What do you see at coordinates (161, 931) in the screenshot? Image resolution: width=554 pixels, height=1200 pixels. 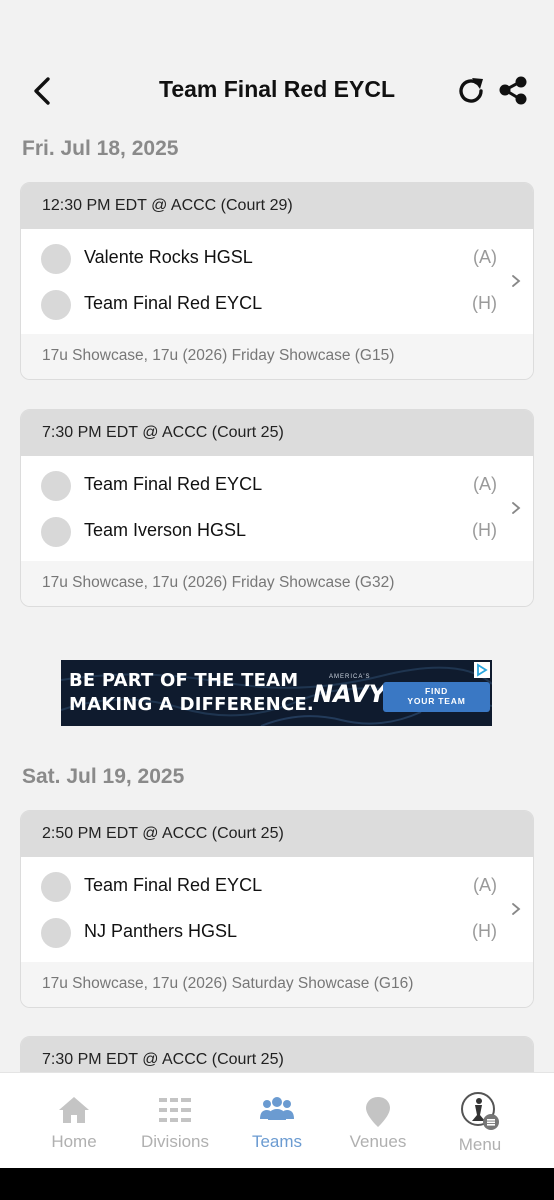 I see `team-name: NJ Panthers HGSL` at bounding box center [161, 931].